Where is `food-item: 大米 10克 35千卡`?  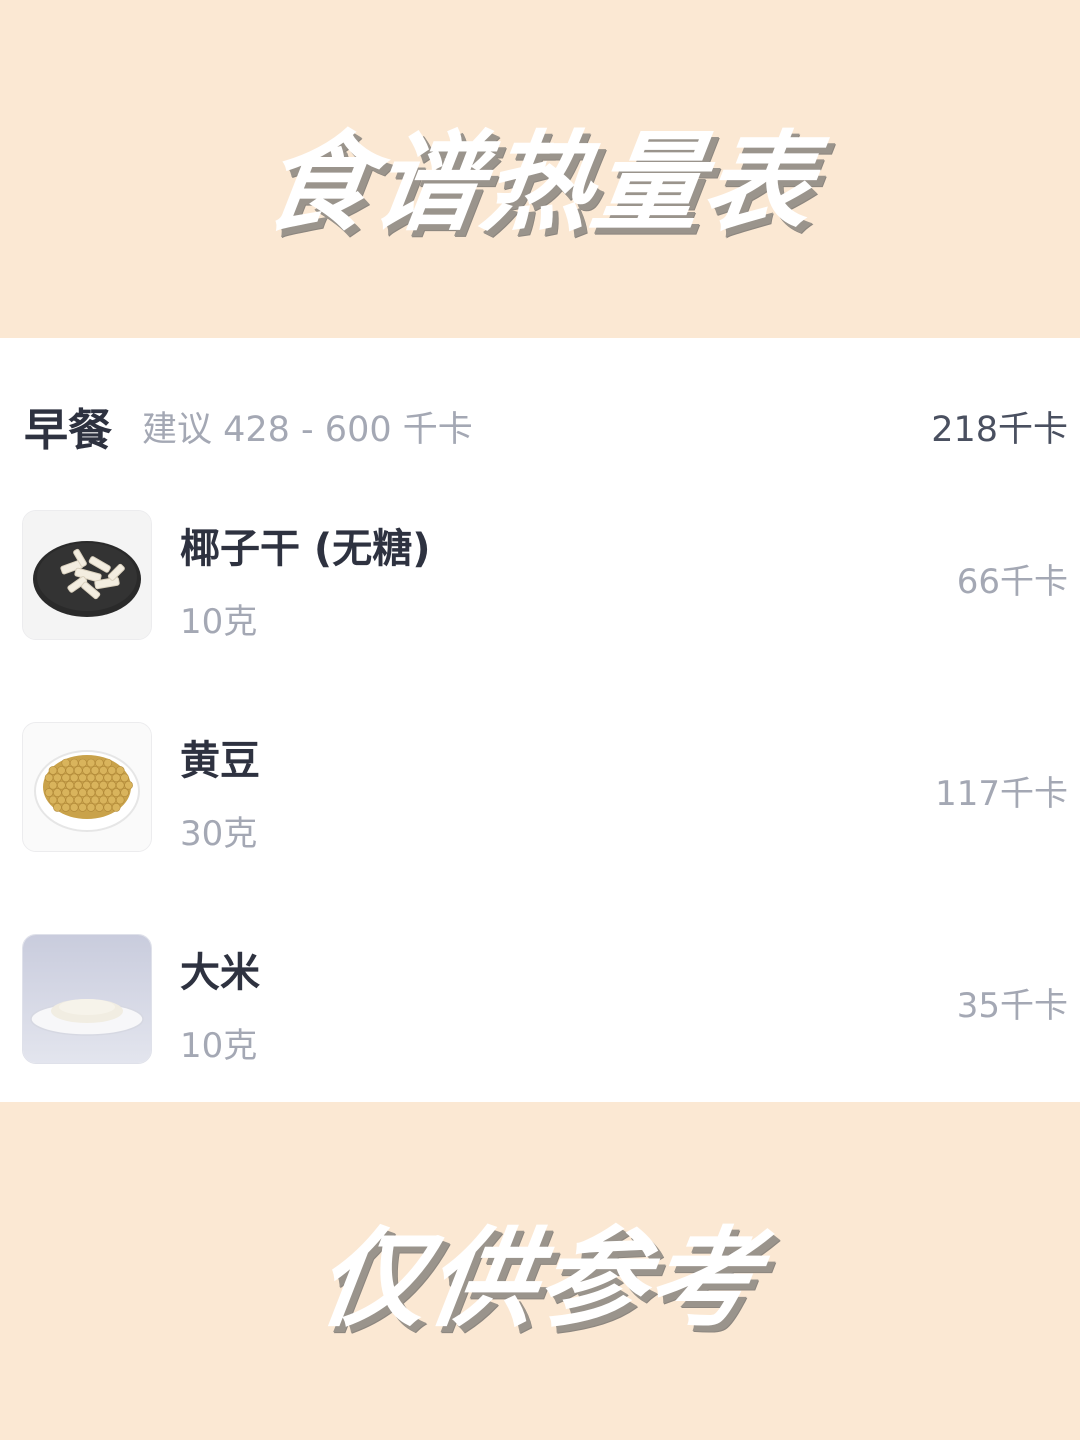
food-item: 大米 10克 35千卡 is located at coordinates (545, 1000).